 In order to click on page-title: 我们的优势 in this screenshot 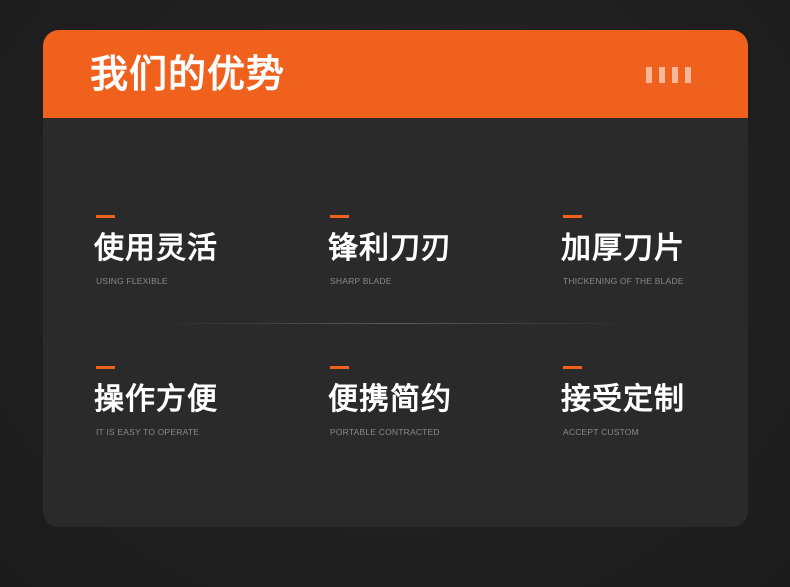, I will do `click(188, 74)`.